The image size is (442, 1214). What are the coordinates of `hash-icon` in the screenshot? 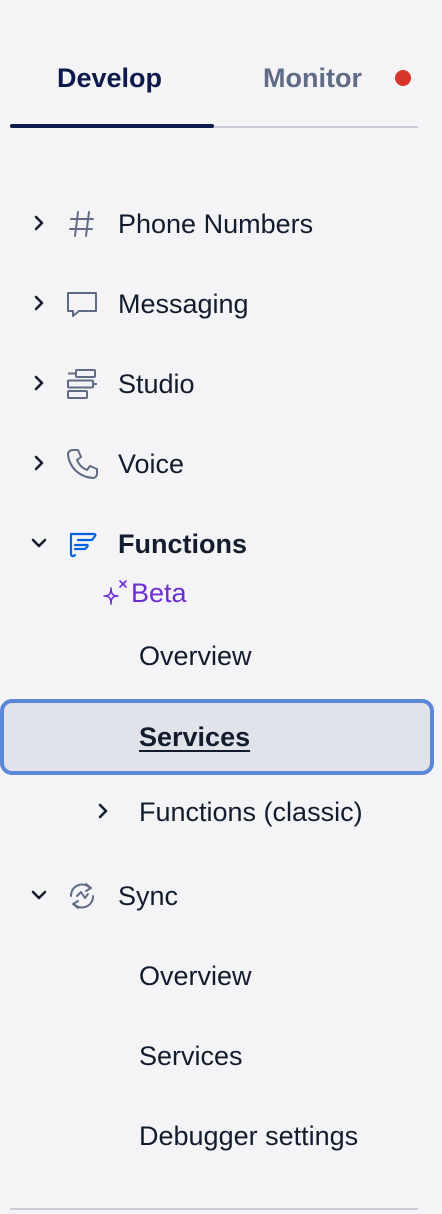 It's located at (82, 224).